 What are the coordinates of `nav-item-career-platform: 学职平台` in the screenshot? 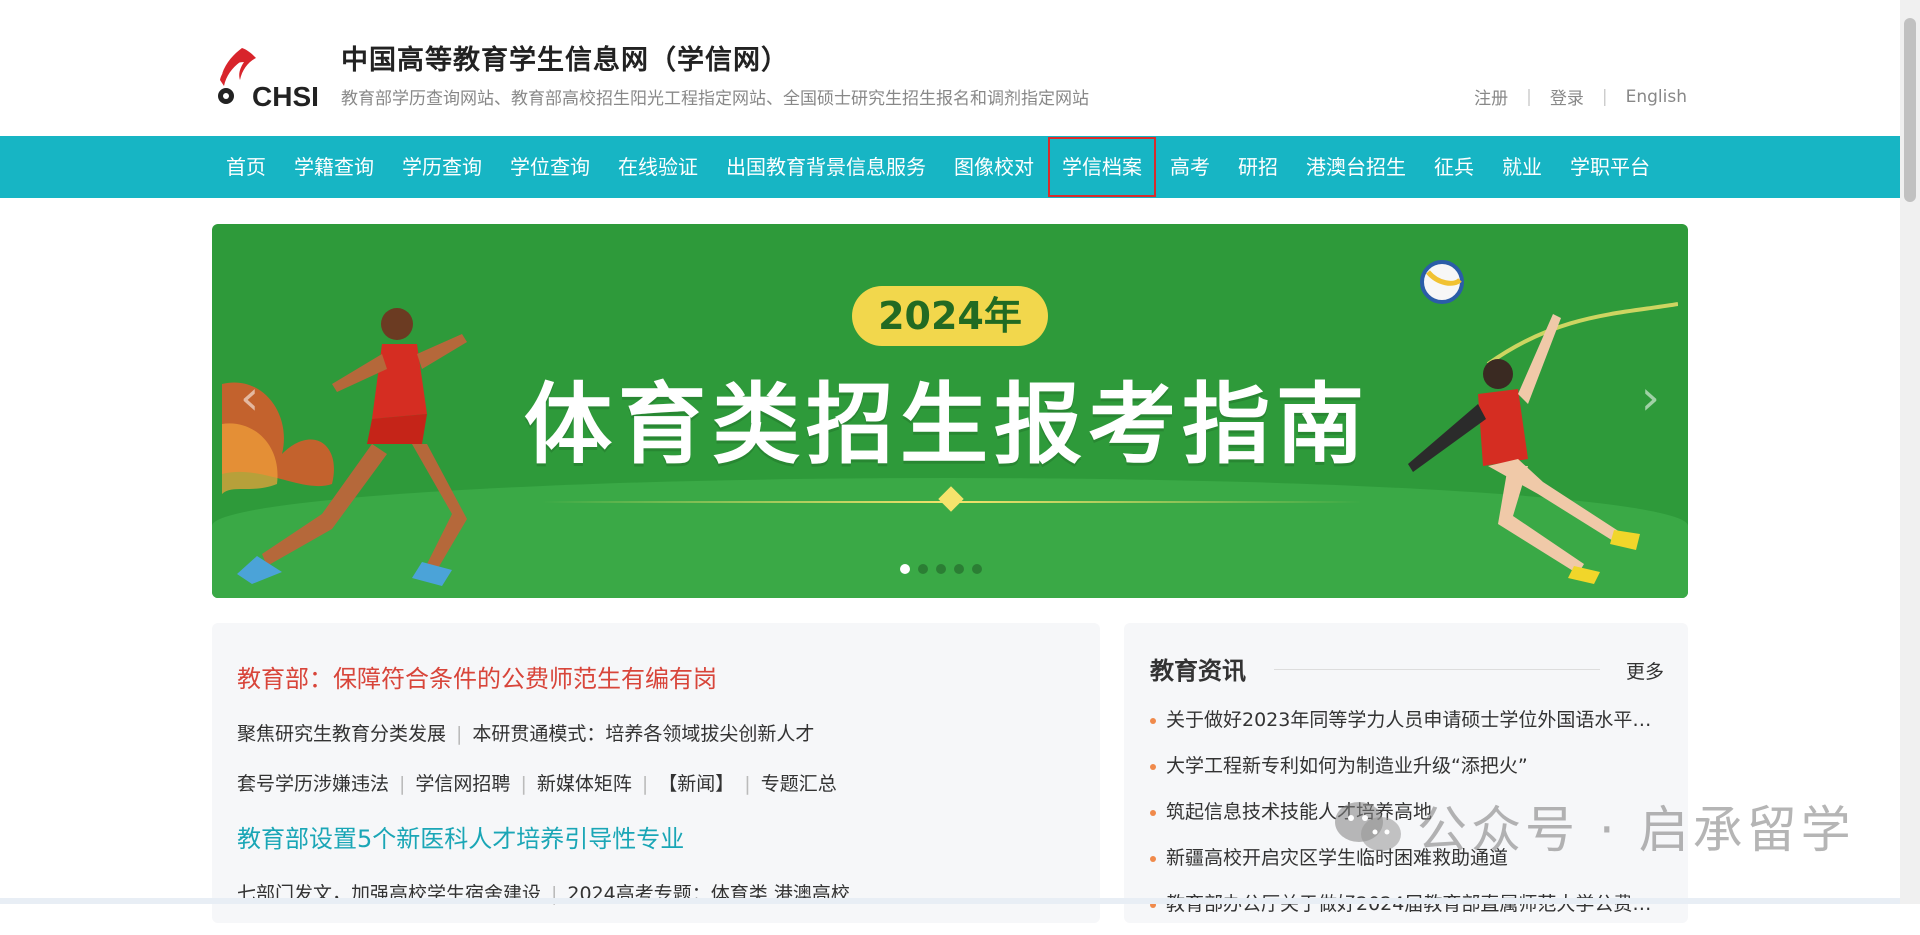 It's located at (1610, 167).